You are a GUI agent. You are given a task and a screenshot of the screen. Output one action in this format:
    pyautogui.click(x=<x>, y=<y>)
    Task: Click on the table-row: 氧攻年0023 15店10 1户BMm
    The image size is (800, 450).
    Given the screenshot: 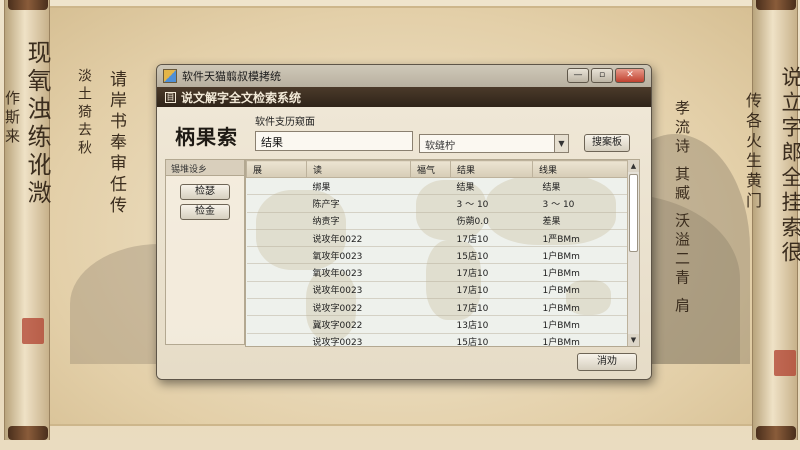 What is the action you would take?
    pyautogui.click(x=437, y=255)
    